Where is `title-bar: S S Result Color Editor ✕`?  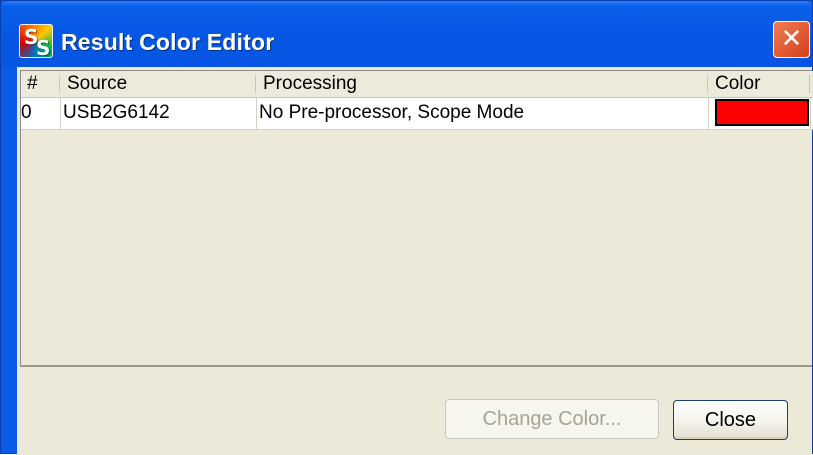 title-bar: S S Result Color Editor ✕ is located at coordinates (406, 34).